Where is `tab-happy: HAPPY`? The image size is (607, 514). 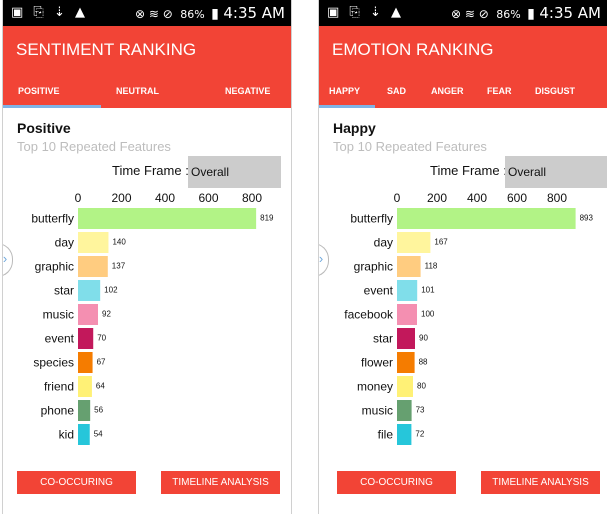
tab-happy: HAPPY is located at coordinates (344, 91).